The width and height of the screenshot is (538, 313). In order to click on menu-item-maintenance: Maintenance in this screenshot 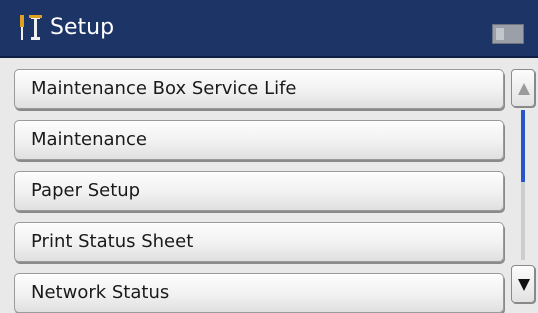, I will do `click(259, 140)`.